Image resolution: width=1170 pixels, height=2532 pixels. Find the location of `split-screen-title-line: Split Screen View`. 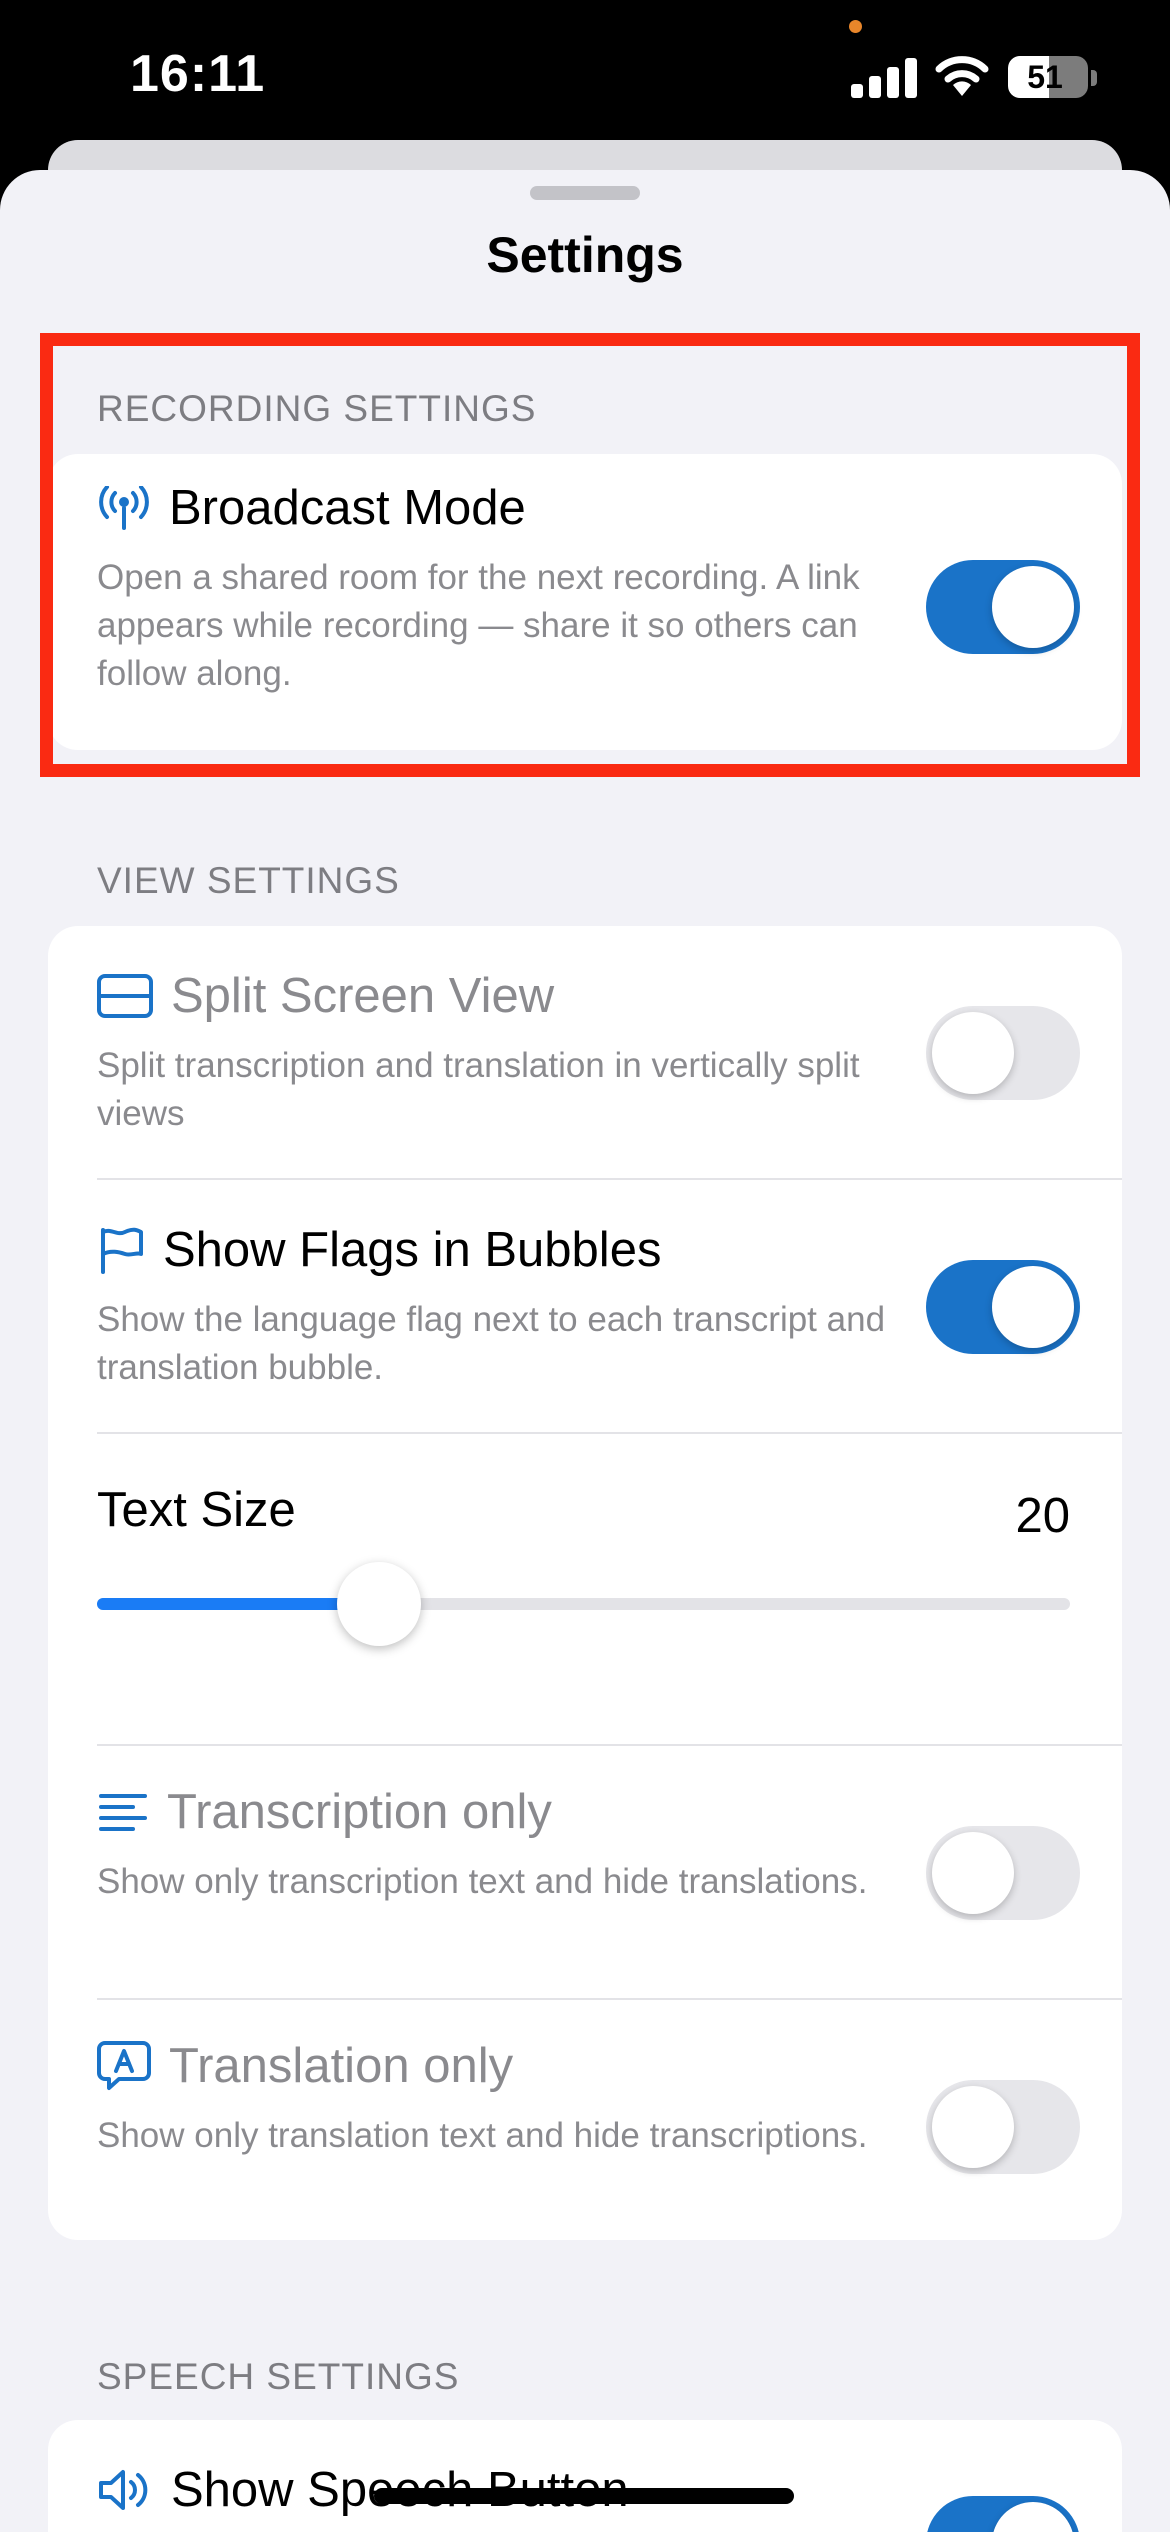

split-screen-title-line: Split Screen View is located at coordinates (325, 996).